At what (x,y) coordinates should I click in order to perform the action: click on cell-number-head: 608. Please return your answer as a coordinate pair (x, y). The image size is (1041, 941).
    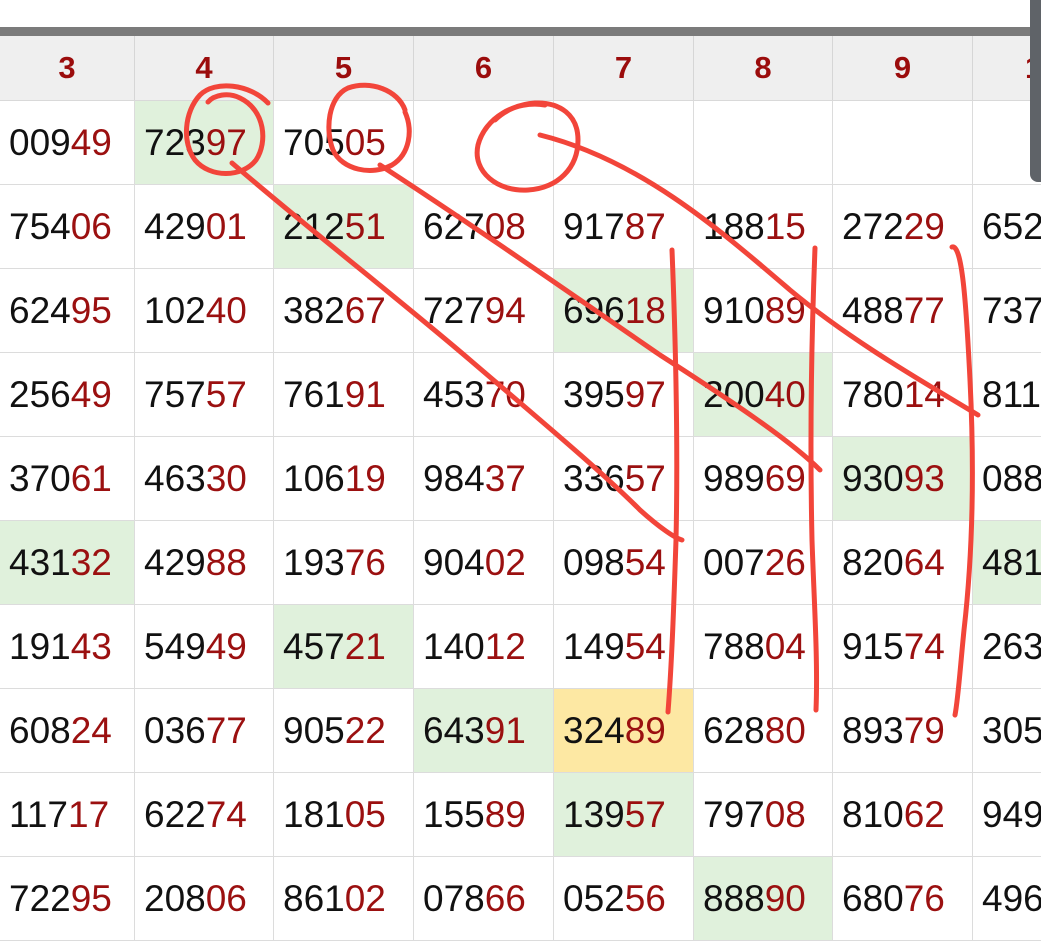
    Looking at the image, I should click on (40, 730).